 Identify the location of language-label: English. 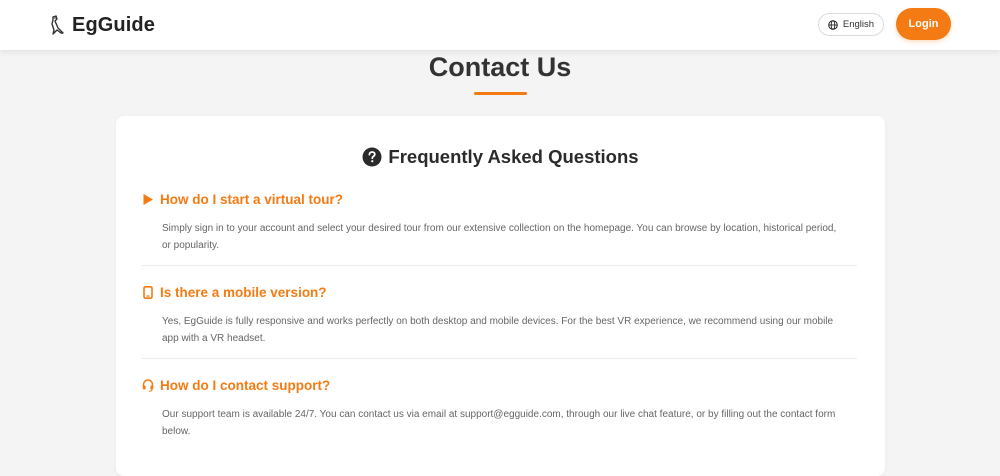
(858, 24).